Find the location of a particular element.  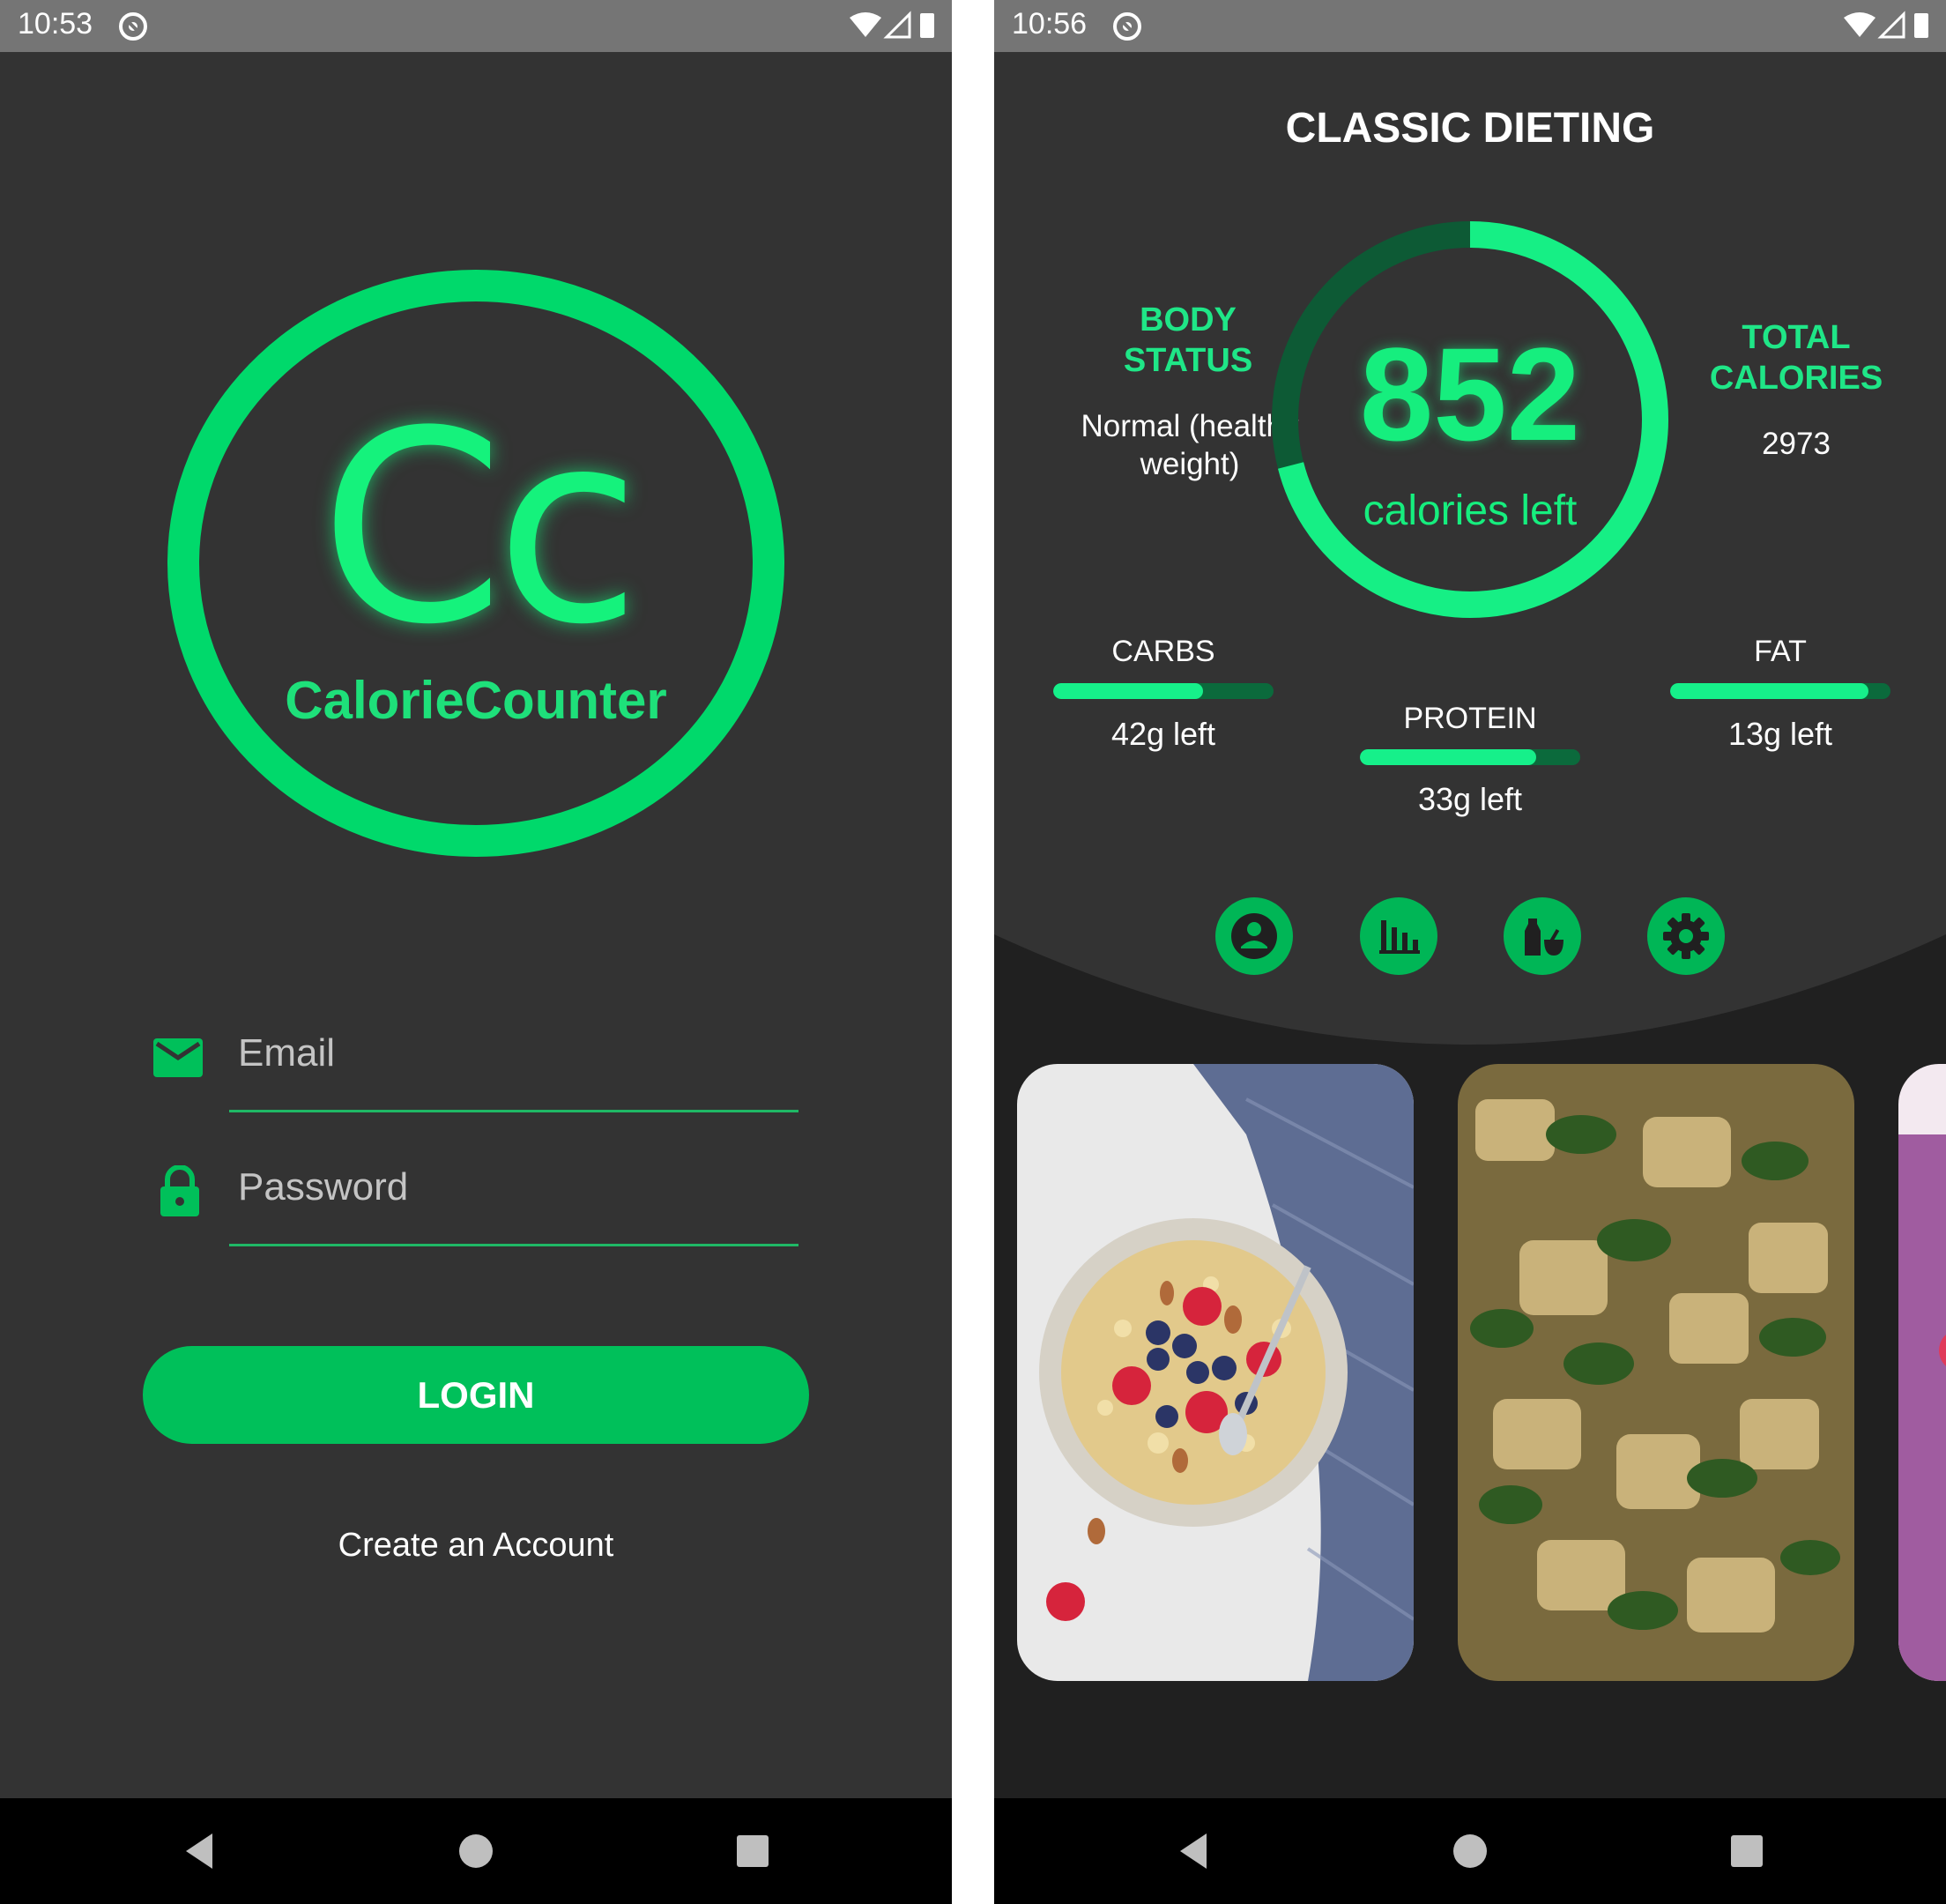

create-account-link: Create an Account is located at coordinates (476, 1546).